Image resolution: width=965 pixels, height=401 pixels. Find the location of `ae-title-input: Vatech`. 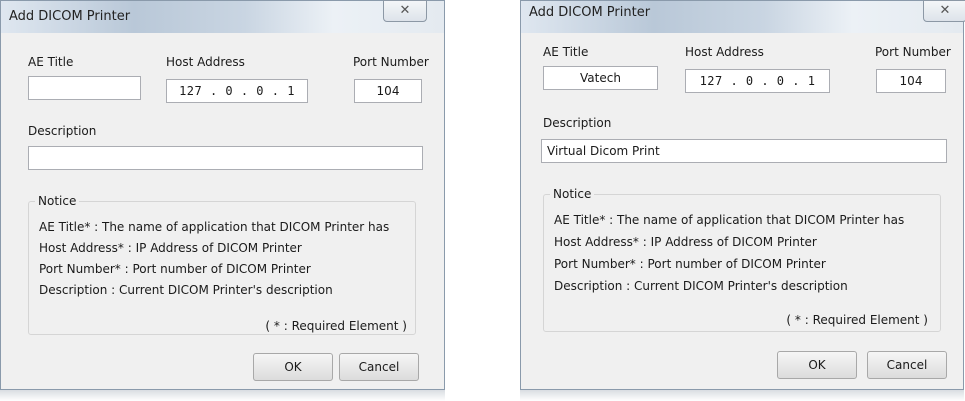

ae-title-input: Vatech is located at coordinates (600, 78).